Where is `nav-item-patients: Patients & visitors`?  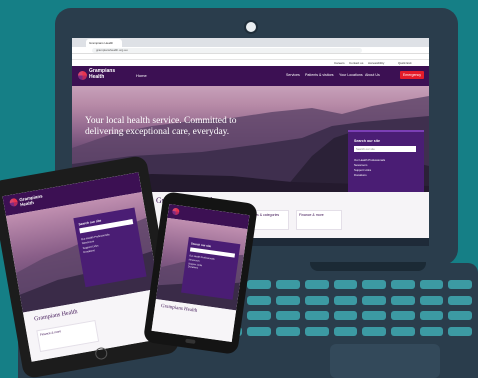
nav-item-patients: Patients & visitors is located at coordinates (319, 75).